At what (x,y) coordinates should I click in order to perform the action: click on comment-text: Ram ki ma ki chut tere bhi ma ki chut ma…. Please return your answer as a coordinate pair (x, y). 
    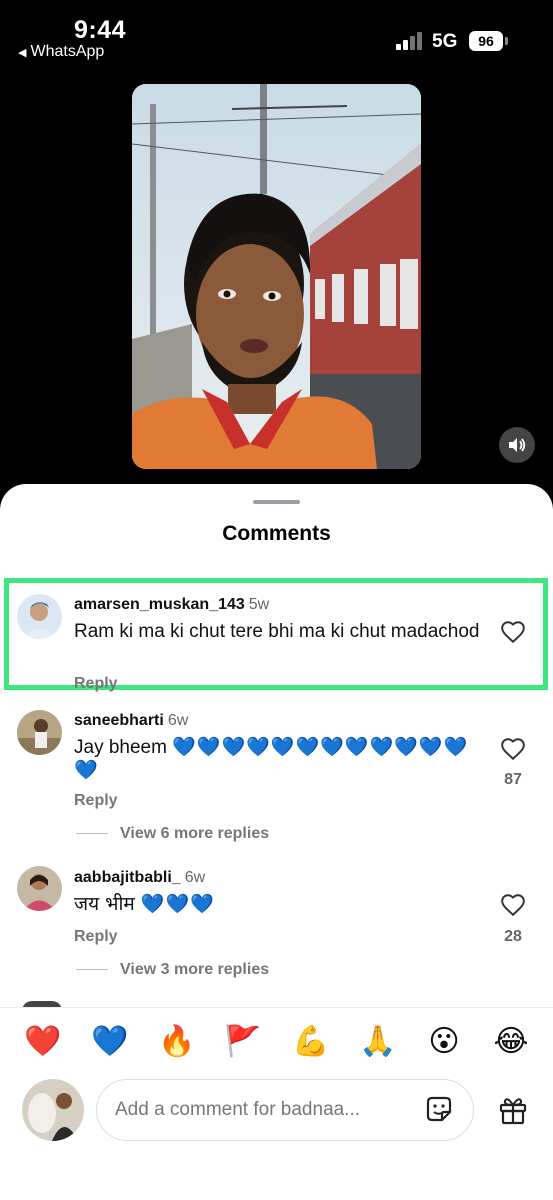
    Looking at the image, I should click on (277, 631).